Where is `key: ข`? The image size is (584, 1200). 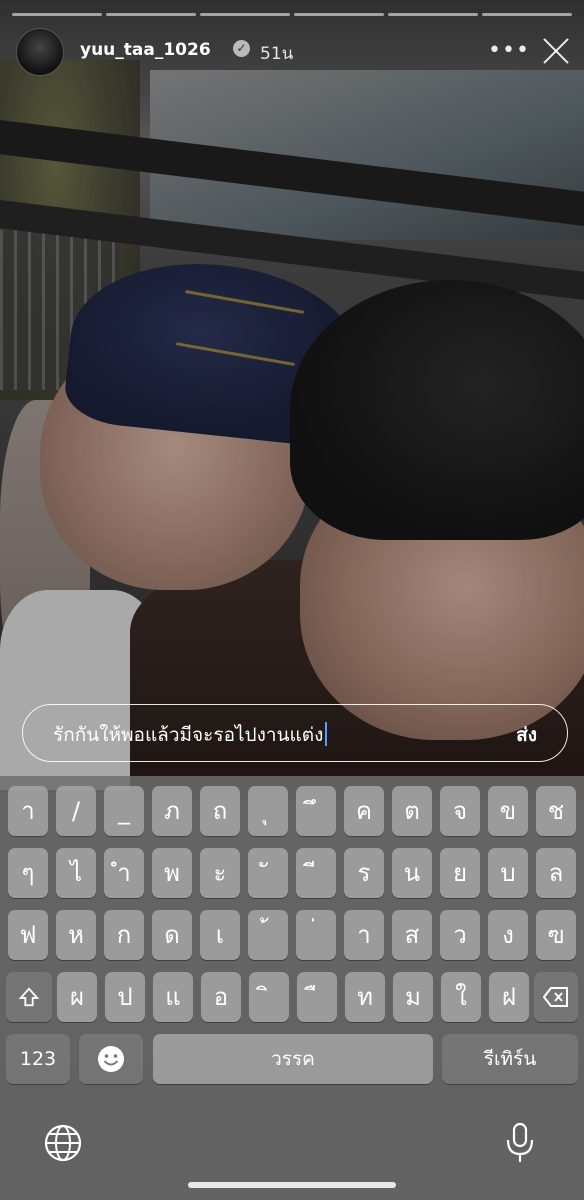
key: ข is located at coordinates (508, 811).